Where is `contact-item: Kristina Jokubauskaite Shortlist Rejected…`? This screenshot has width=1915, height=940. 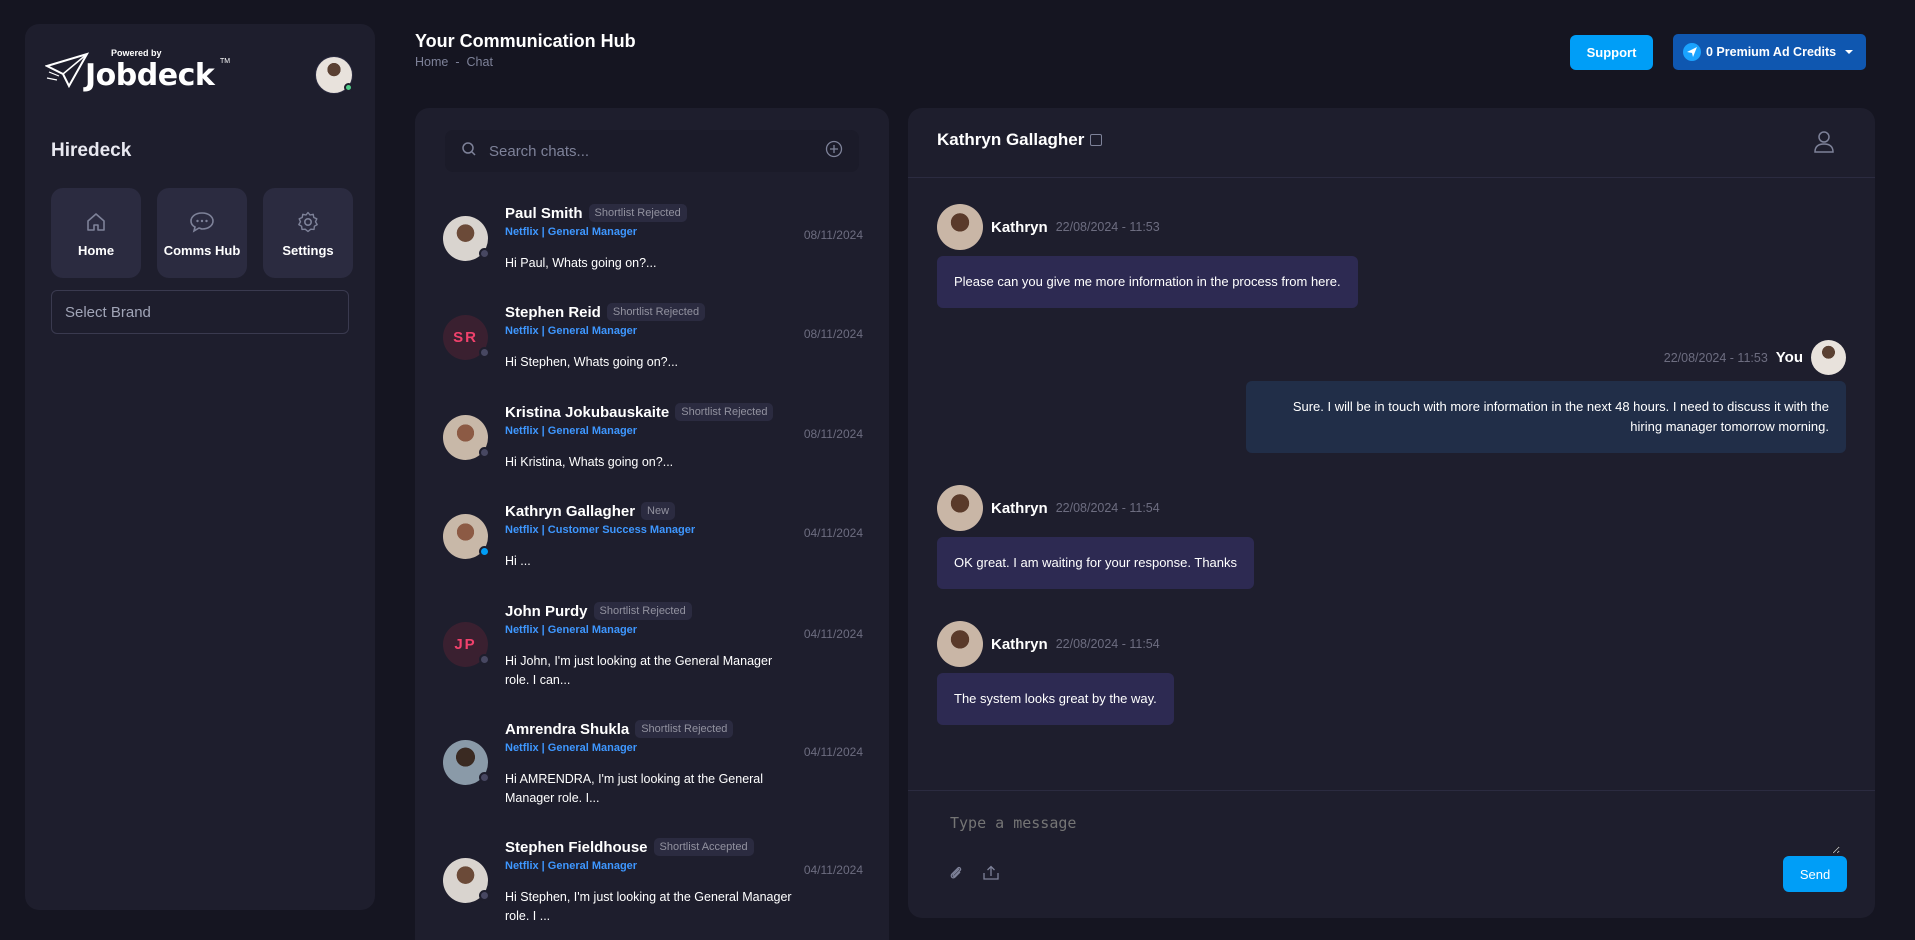 contact-item: Kristina Jokubauskaite Shortlist Rejected… is located at coordinates (653, 448).